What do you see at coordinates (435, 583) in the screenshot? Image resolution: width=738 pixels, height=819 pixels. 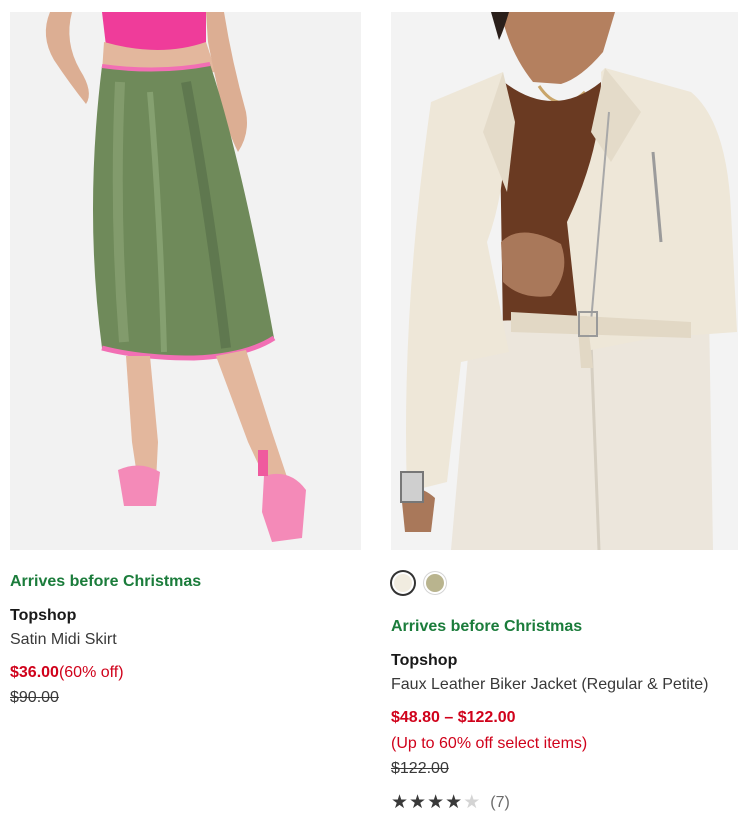 I see `color-swatch-khaki` at bounding box center [435, 583].